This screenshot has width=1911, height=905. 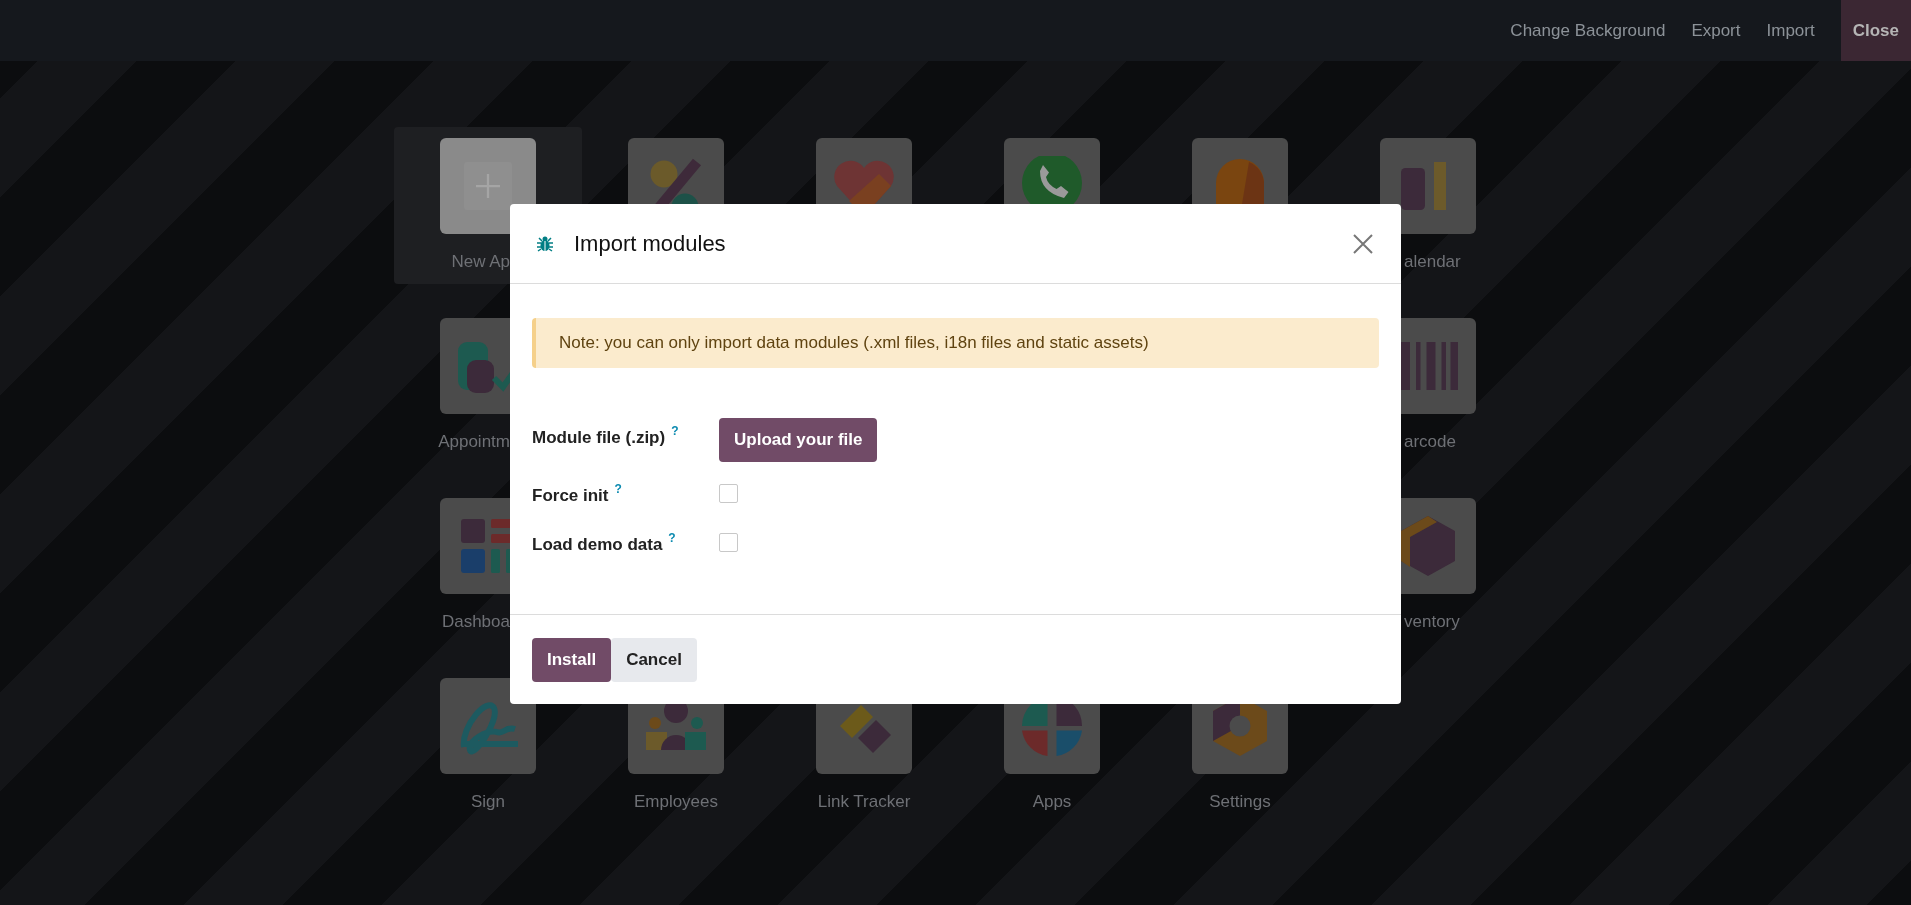 What do you see at coordinates (654, 659) in the screenshot?
I see `cancel-button: Cancel` at bounding box center [654, 659].